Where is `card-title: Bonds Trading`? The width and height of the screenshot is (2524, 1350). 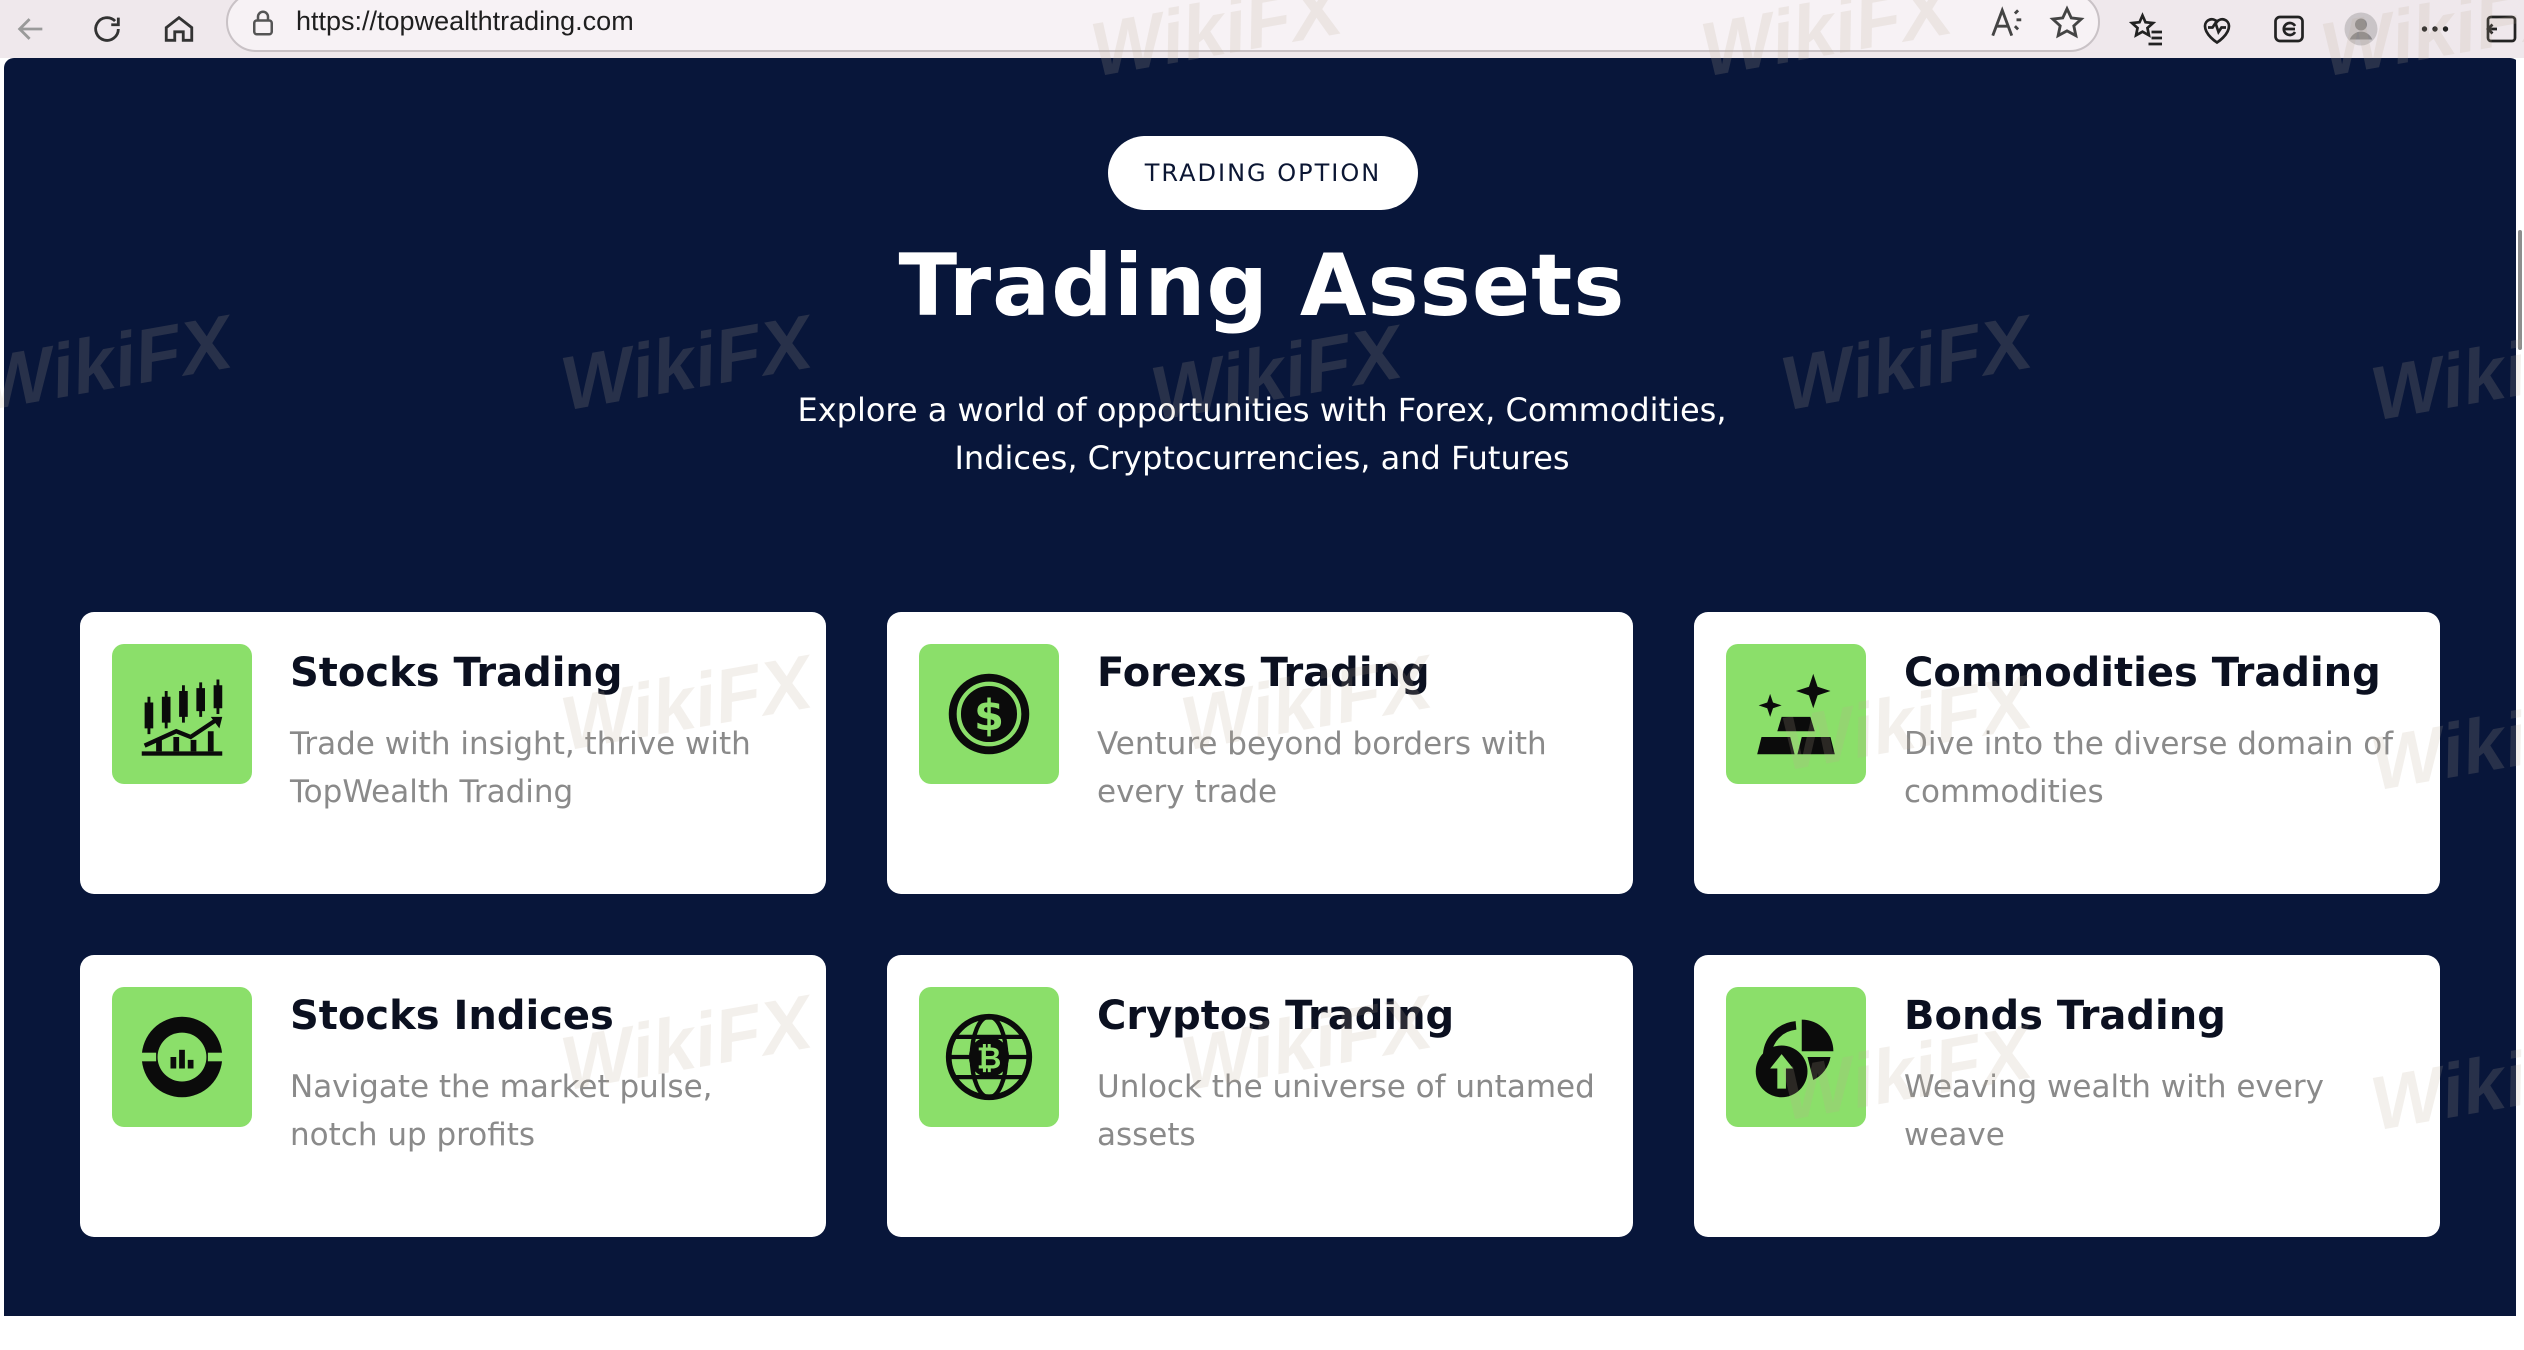
card-title: Bonds Trading is located at coordinates (2065, 1016).